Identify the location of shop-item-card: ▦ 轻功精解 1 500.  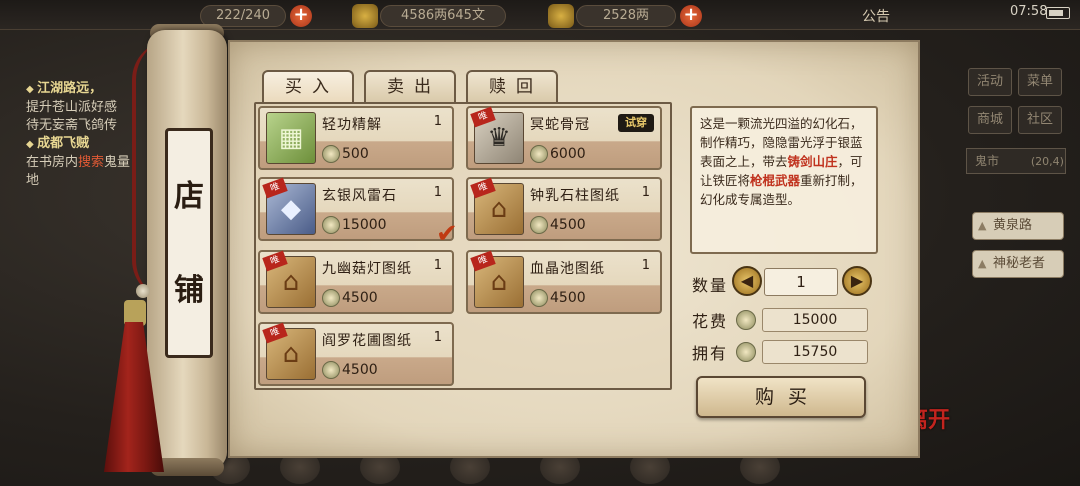
(356, 138).